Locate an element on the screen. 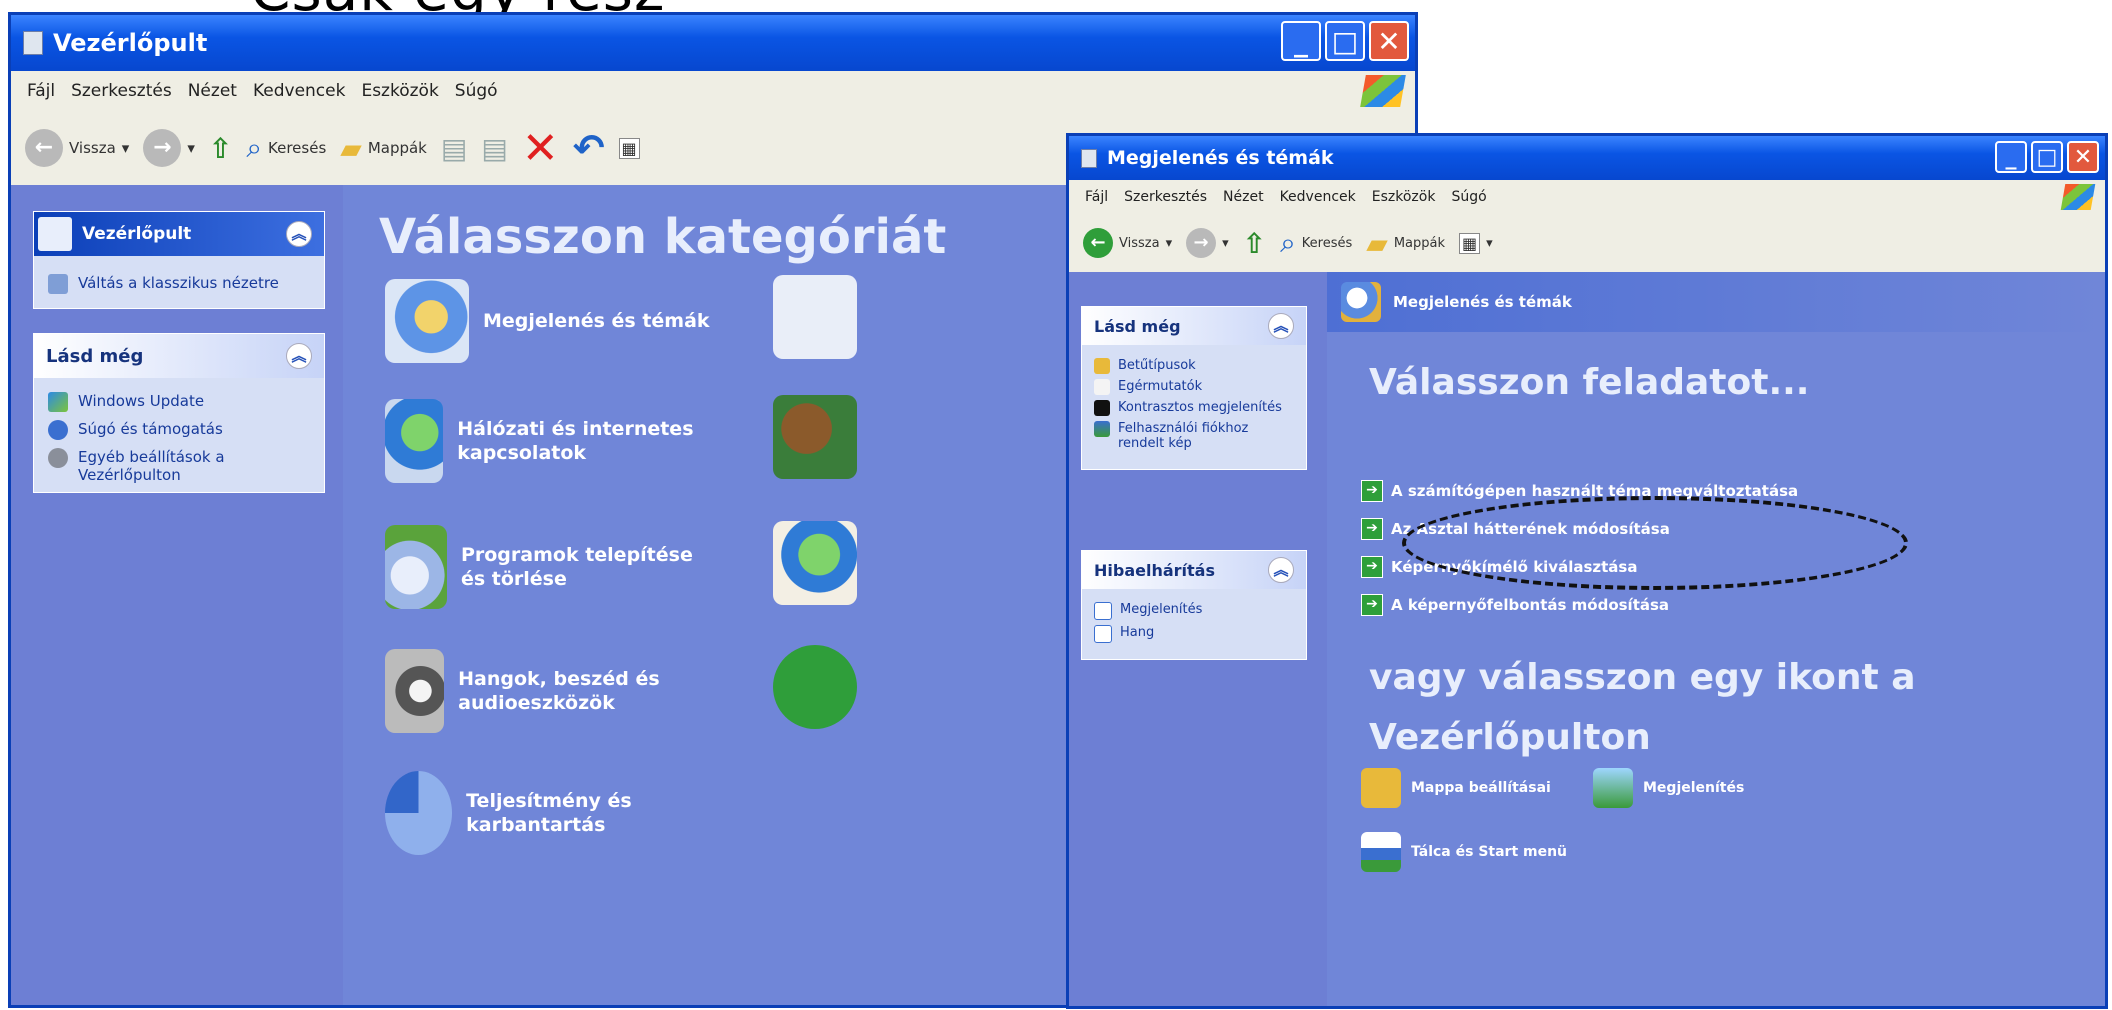  titlebar: Vezérlőpult _ □ ✕ is located at coordinates (713, 43).